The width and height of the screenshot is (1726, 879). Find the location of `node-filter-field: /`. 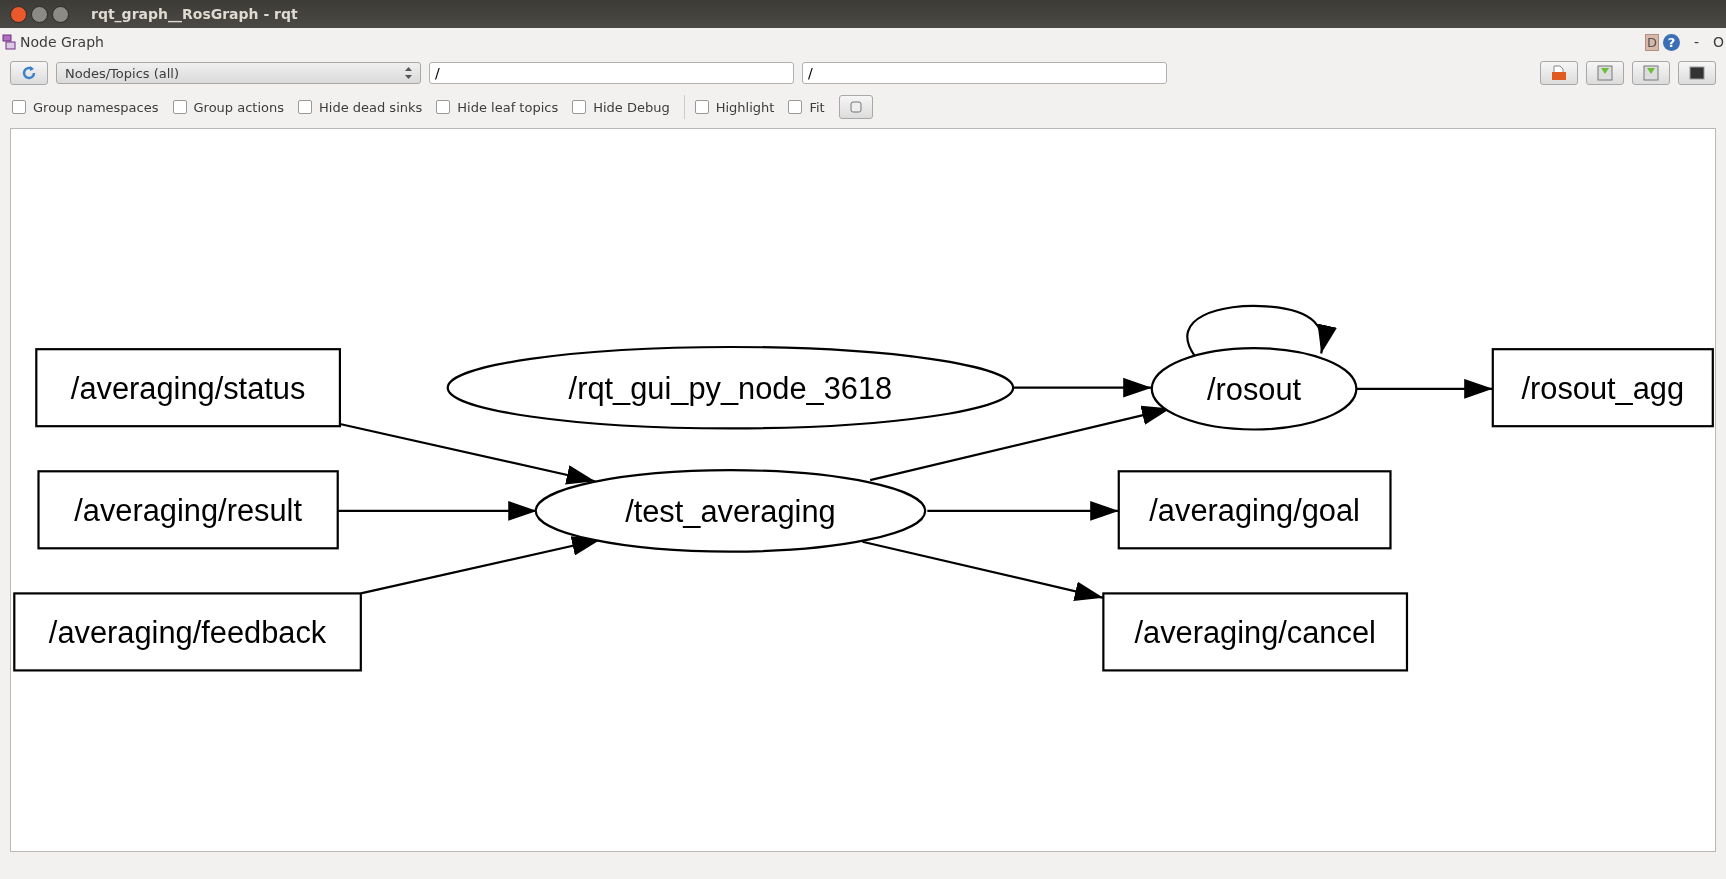

node-filter-field: / is located at coordinates (611, 73).